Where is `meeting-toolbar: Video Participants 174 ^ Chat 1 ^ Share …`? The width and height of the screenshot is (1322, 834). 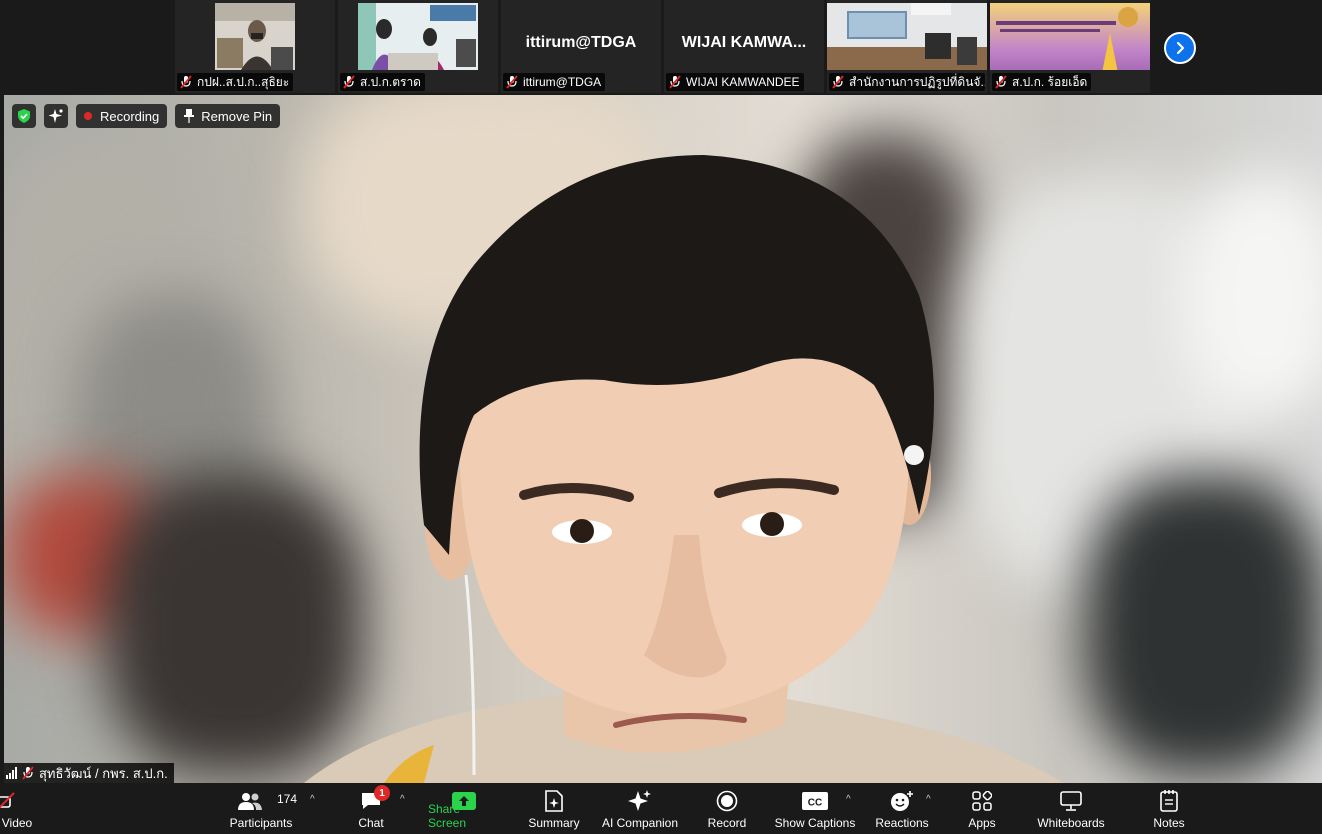 meeting-toolbar: Video Participants 174 ^ Chat 1 ^ Share … is located at coordinates (661, 808).